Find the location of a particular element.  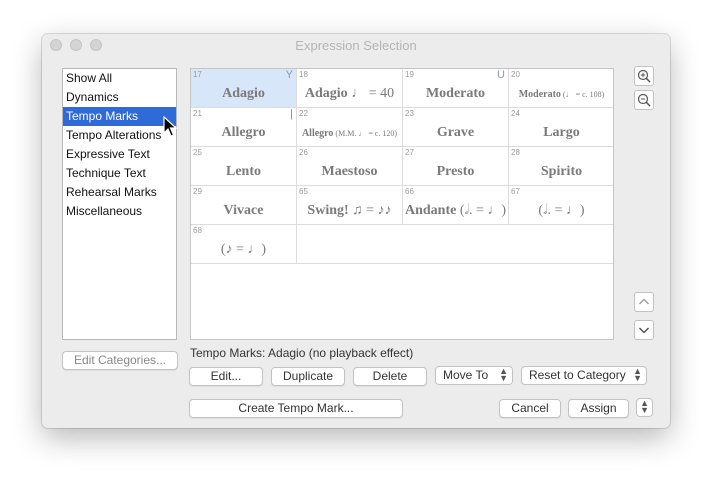

zoom-out-button is located at coordinates (644, 100).